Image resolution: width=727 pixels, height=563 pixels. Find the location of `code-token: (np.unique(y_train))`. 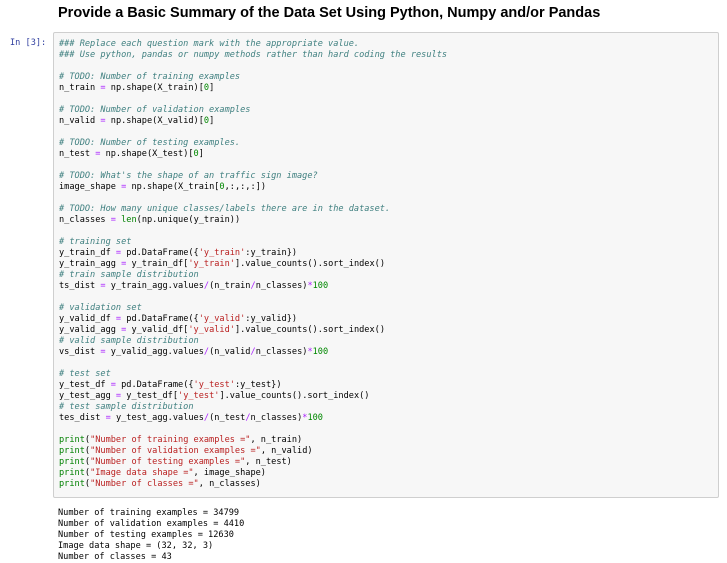

code-token: (np.unique(y_train)) is located at coordinates (188, 220).